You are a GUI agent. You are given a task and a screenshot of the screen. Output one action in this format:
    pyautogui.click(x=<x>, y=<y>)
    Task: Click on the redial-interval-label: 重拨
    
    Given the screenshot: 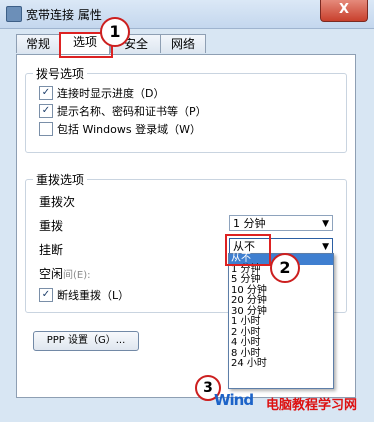 What is the action you would take?
    pyautogui.click(x=51, y=226)
    